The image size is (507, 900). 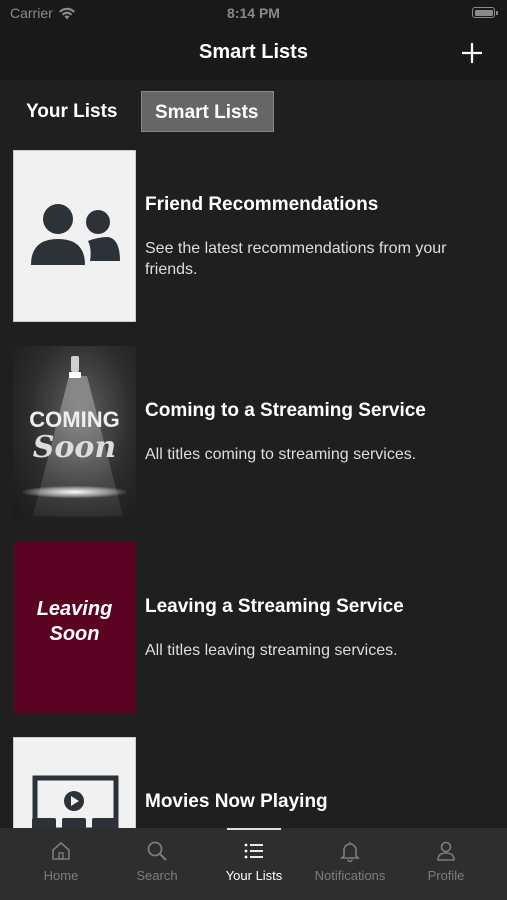 I want to click on bell-icon, so click(x=350, y=852).